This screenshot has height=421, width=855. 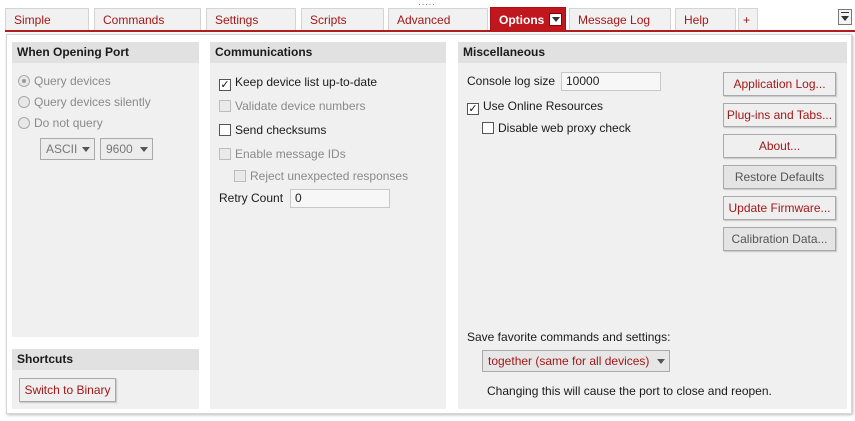 I want to click on save-favorites-label: Save favorite commands and settings:, so click(x=569, y=337).